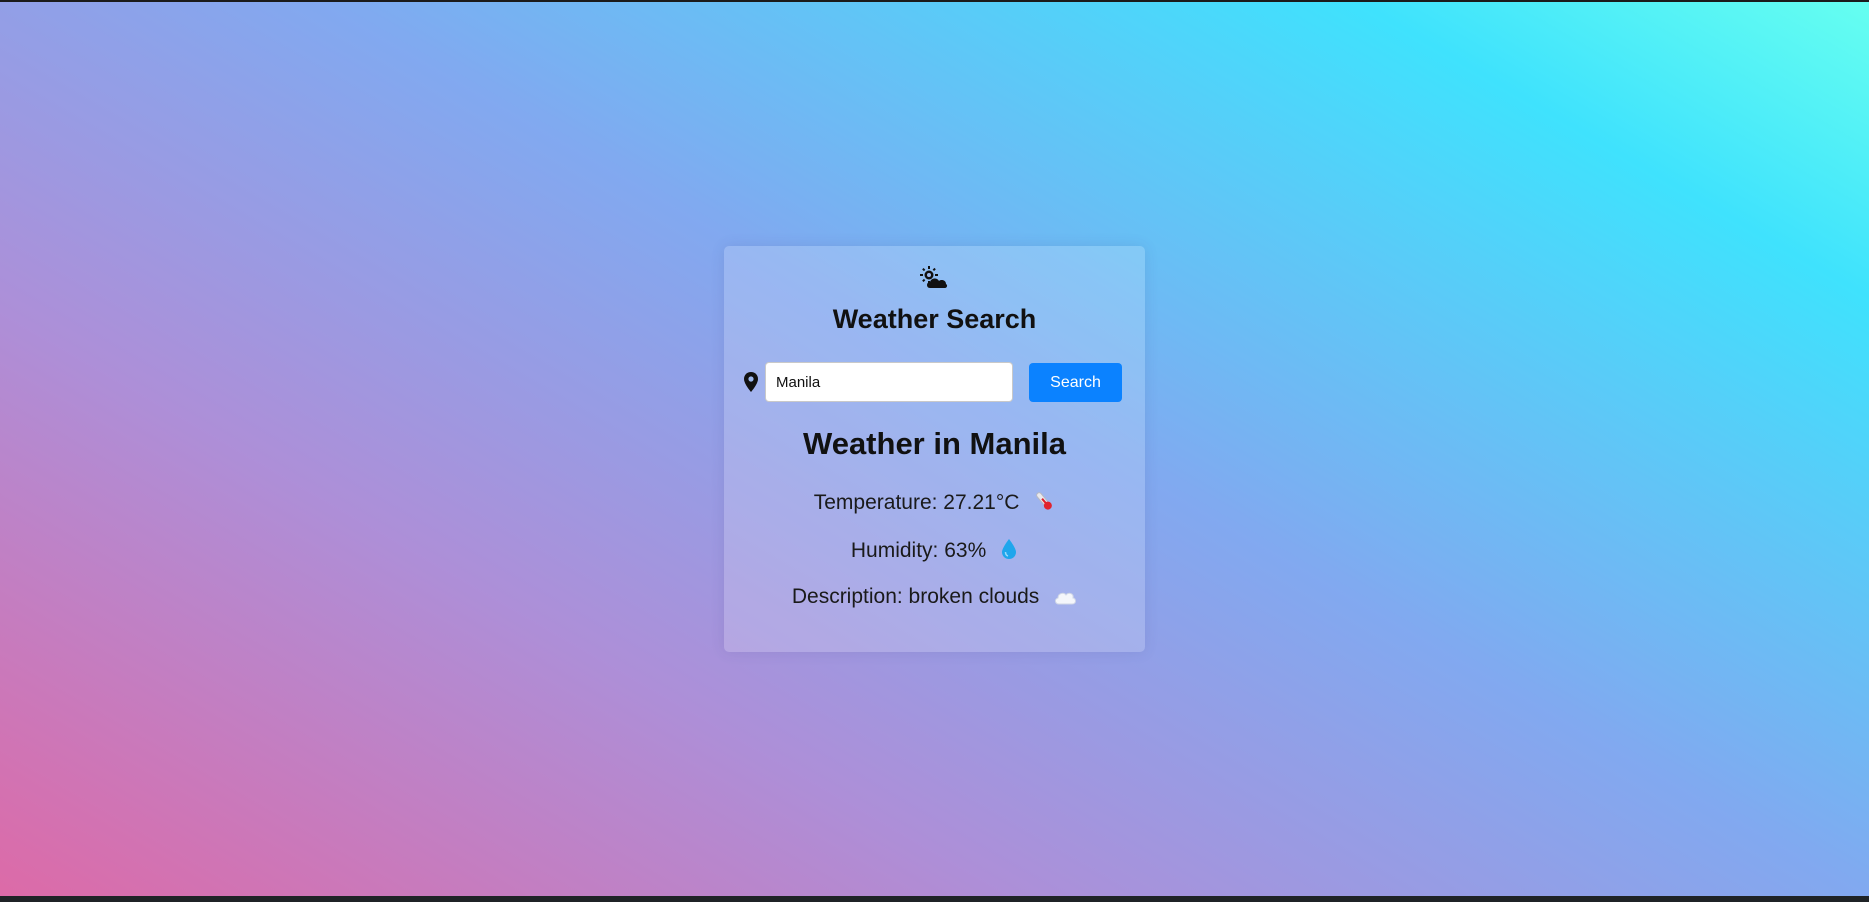  What do you see at coordinates (1009, 549) in the screenshot?
I see `water-drop-icon` at bounding box center [1009, 549].